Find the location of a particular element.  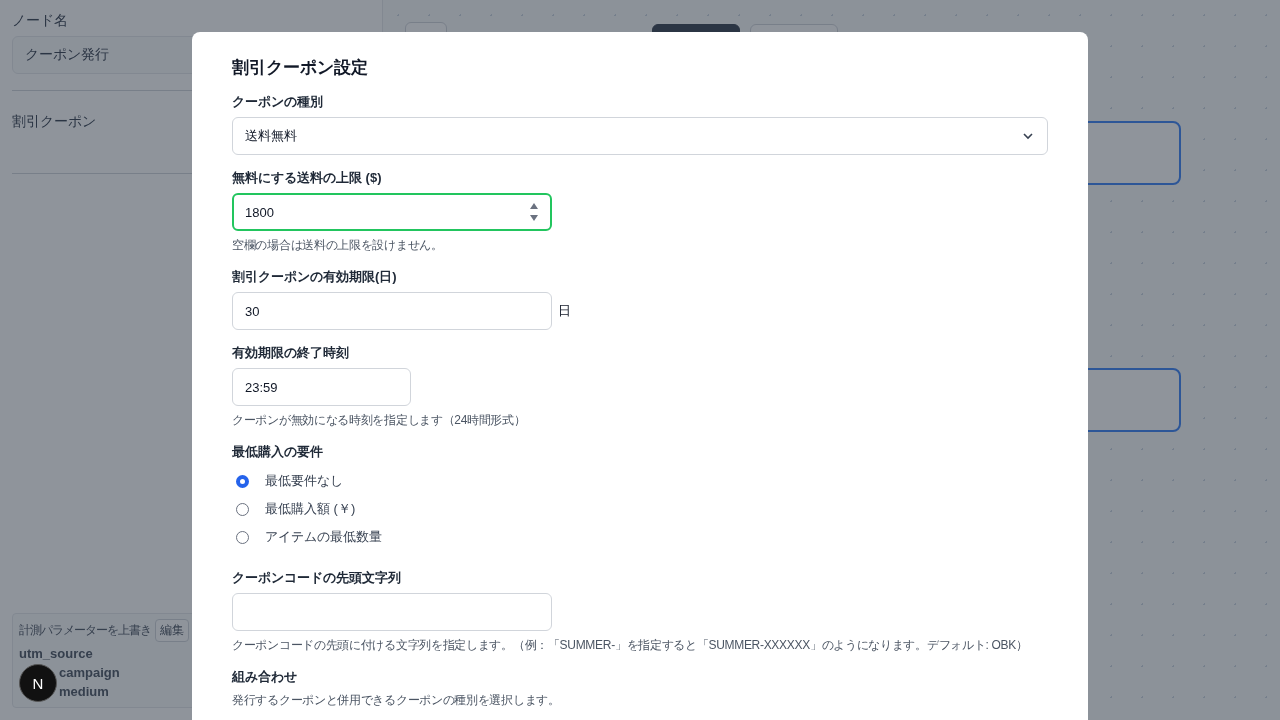

number-field: 1800 is located at coordinates (392, 212).